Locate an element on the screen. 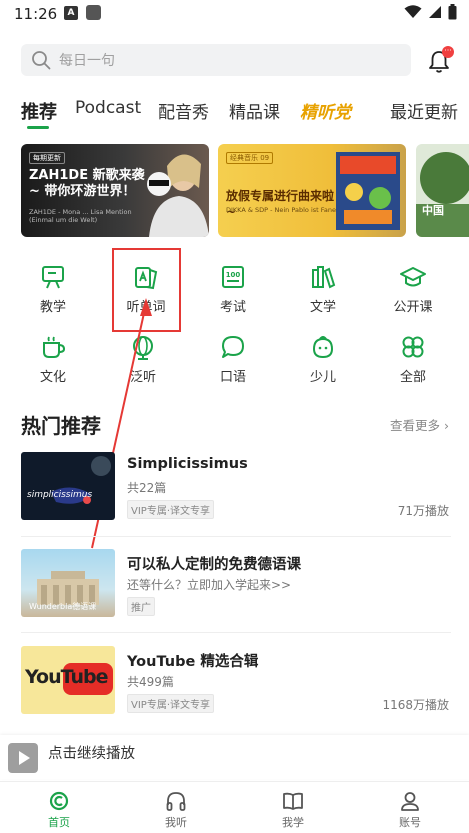 The width and height of the screenshot is (469, 833). signal-icon is located at coordinates (435, 12).